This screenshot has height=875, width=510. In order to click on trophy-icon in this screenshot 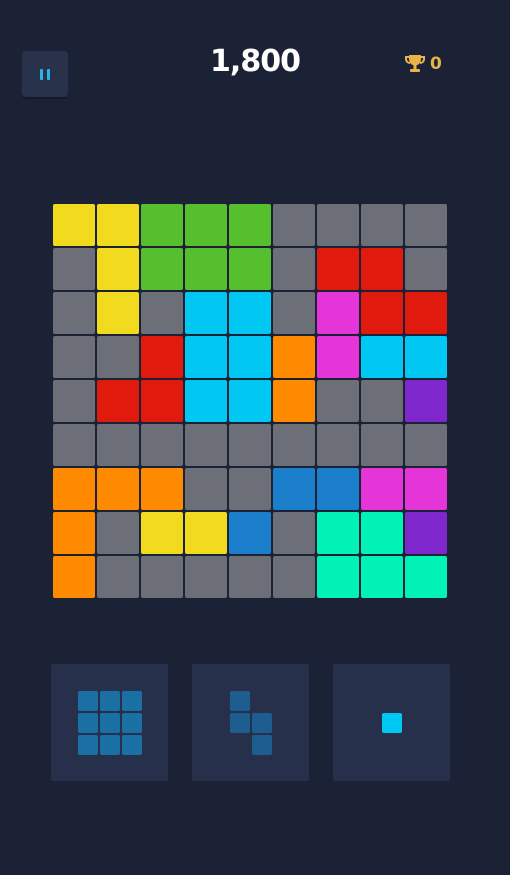, I will do `click(415, 63)`.